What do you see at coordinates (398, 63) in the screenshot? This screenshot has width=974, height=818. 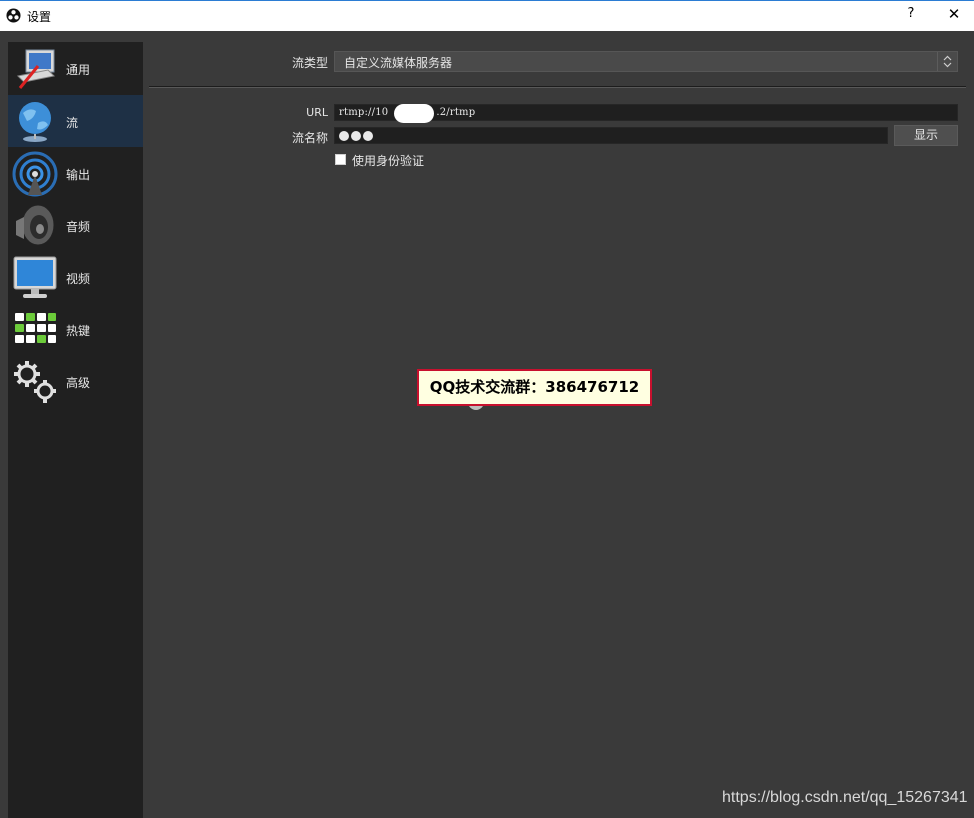 I see `stream-type-value: 自定义流媒体服务器` at bounding box center [398, 63].